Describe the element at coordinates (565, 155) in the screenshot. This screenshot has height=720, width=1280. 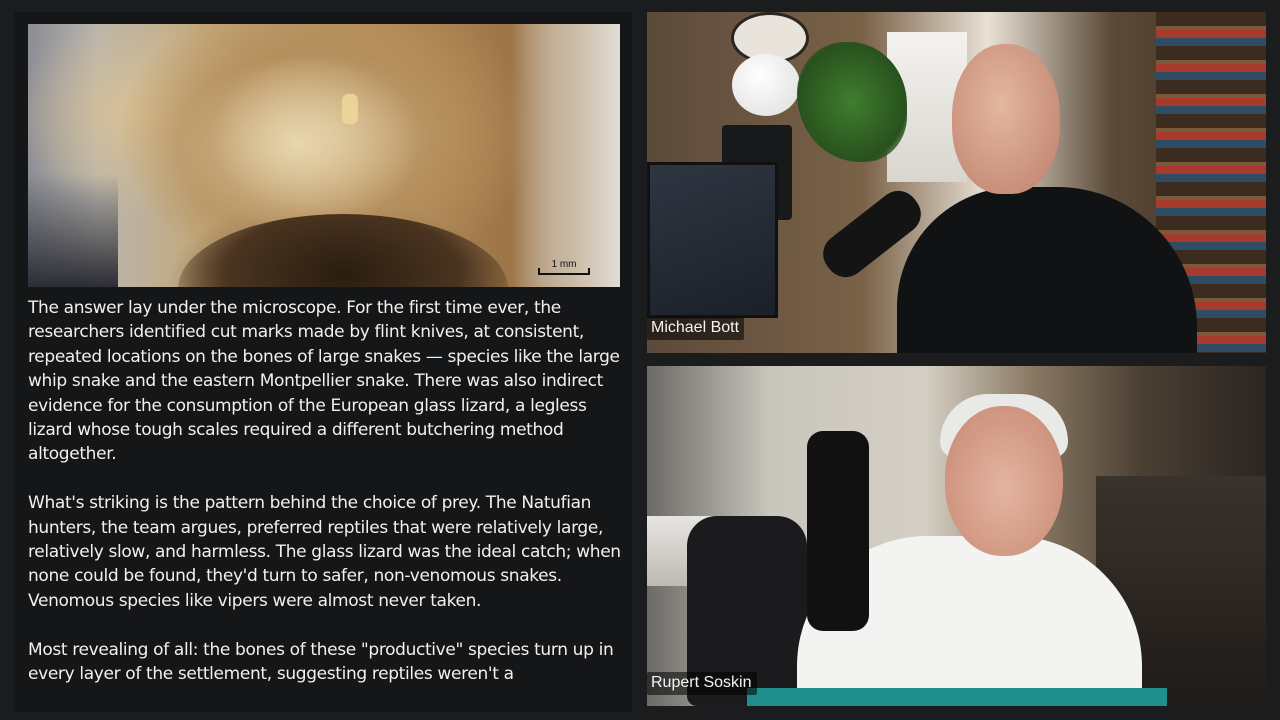
I see `image-background` at that location.